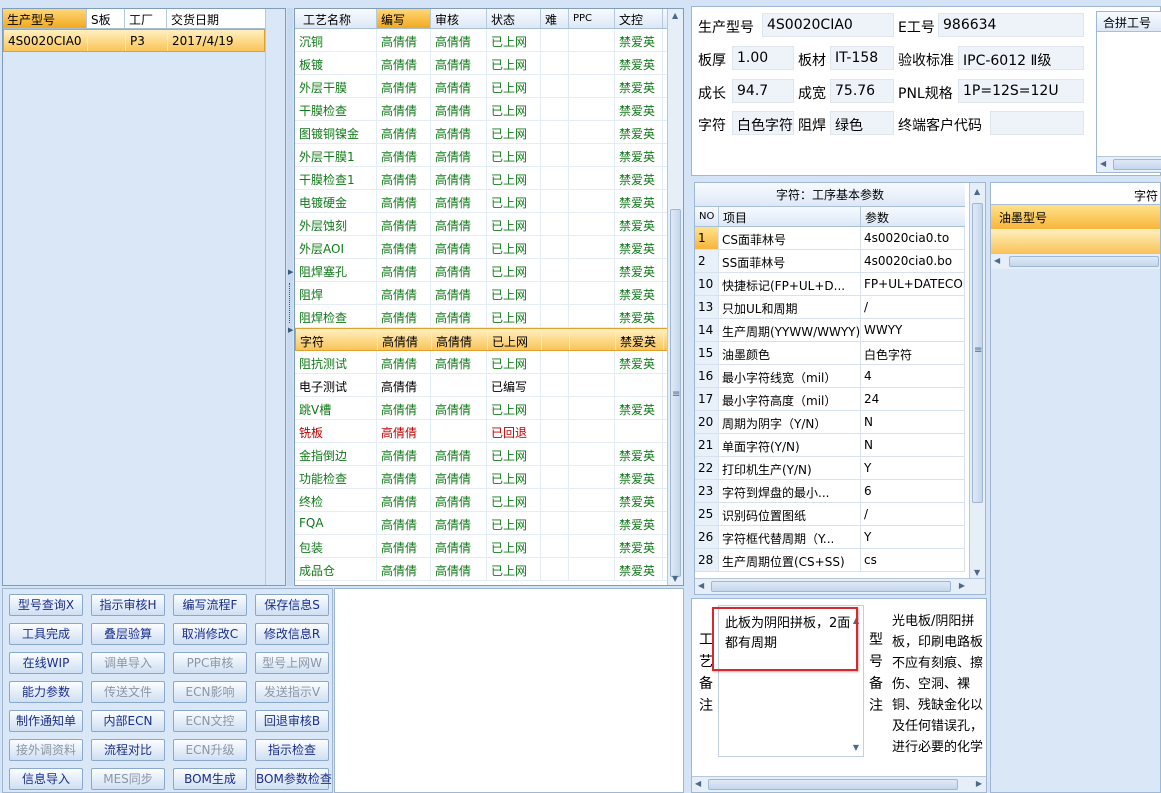 The height and width of the screenshot is (793, 1161). I want to click on param-row: 1 CS面菲林号 4s0020cia0.to, so click(830, 238).